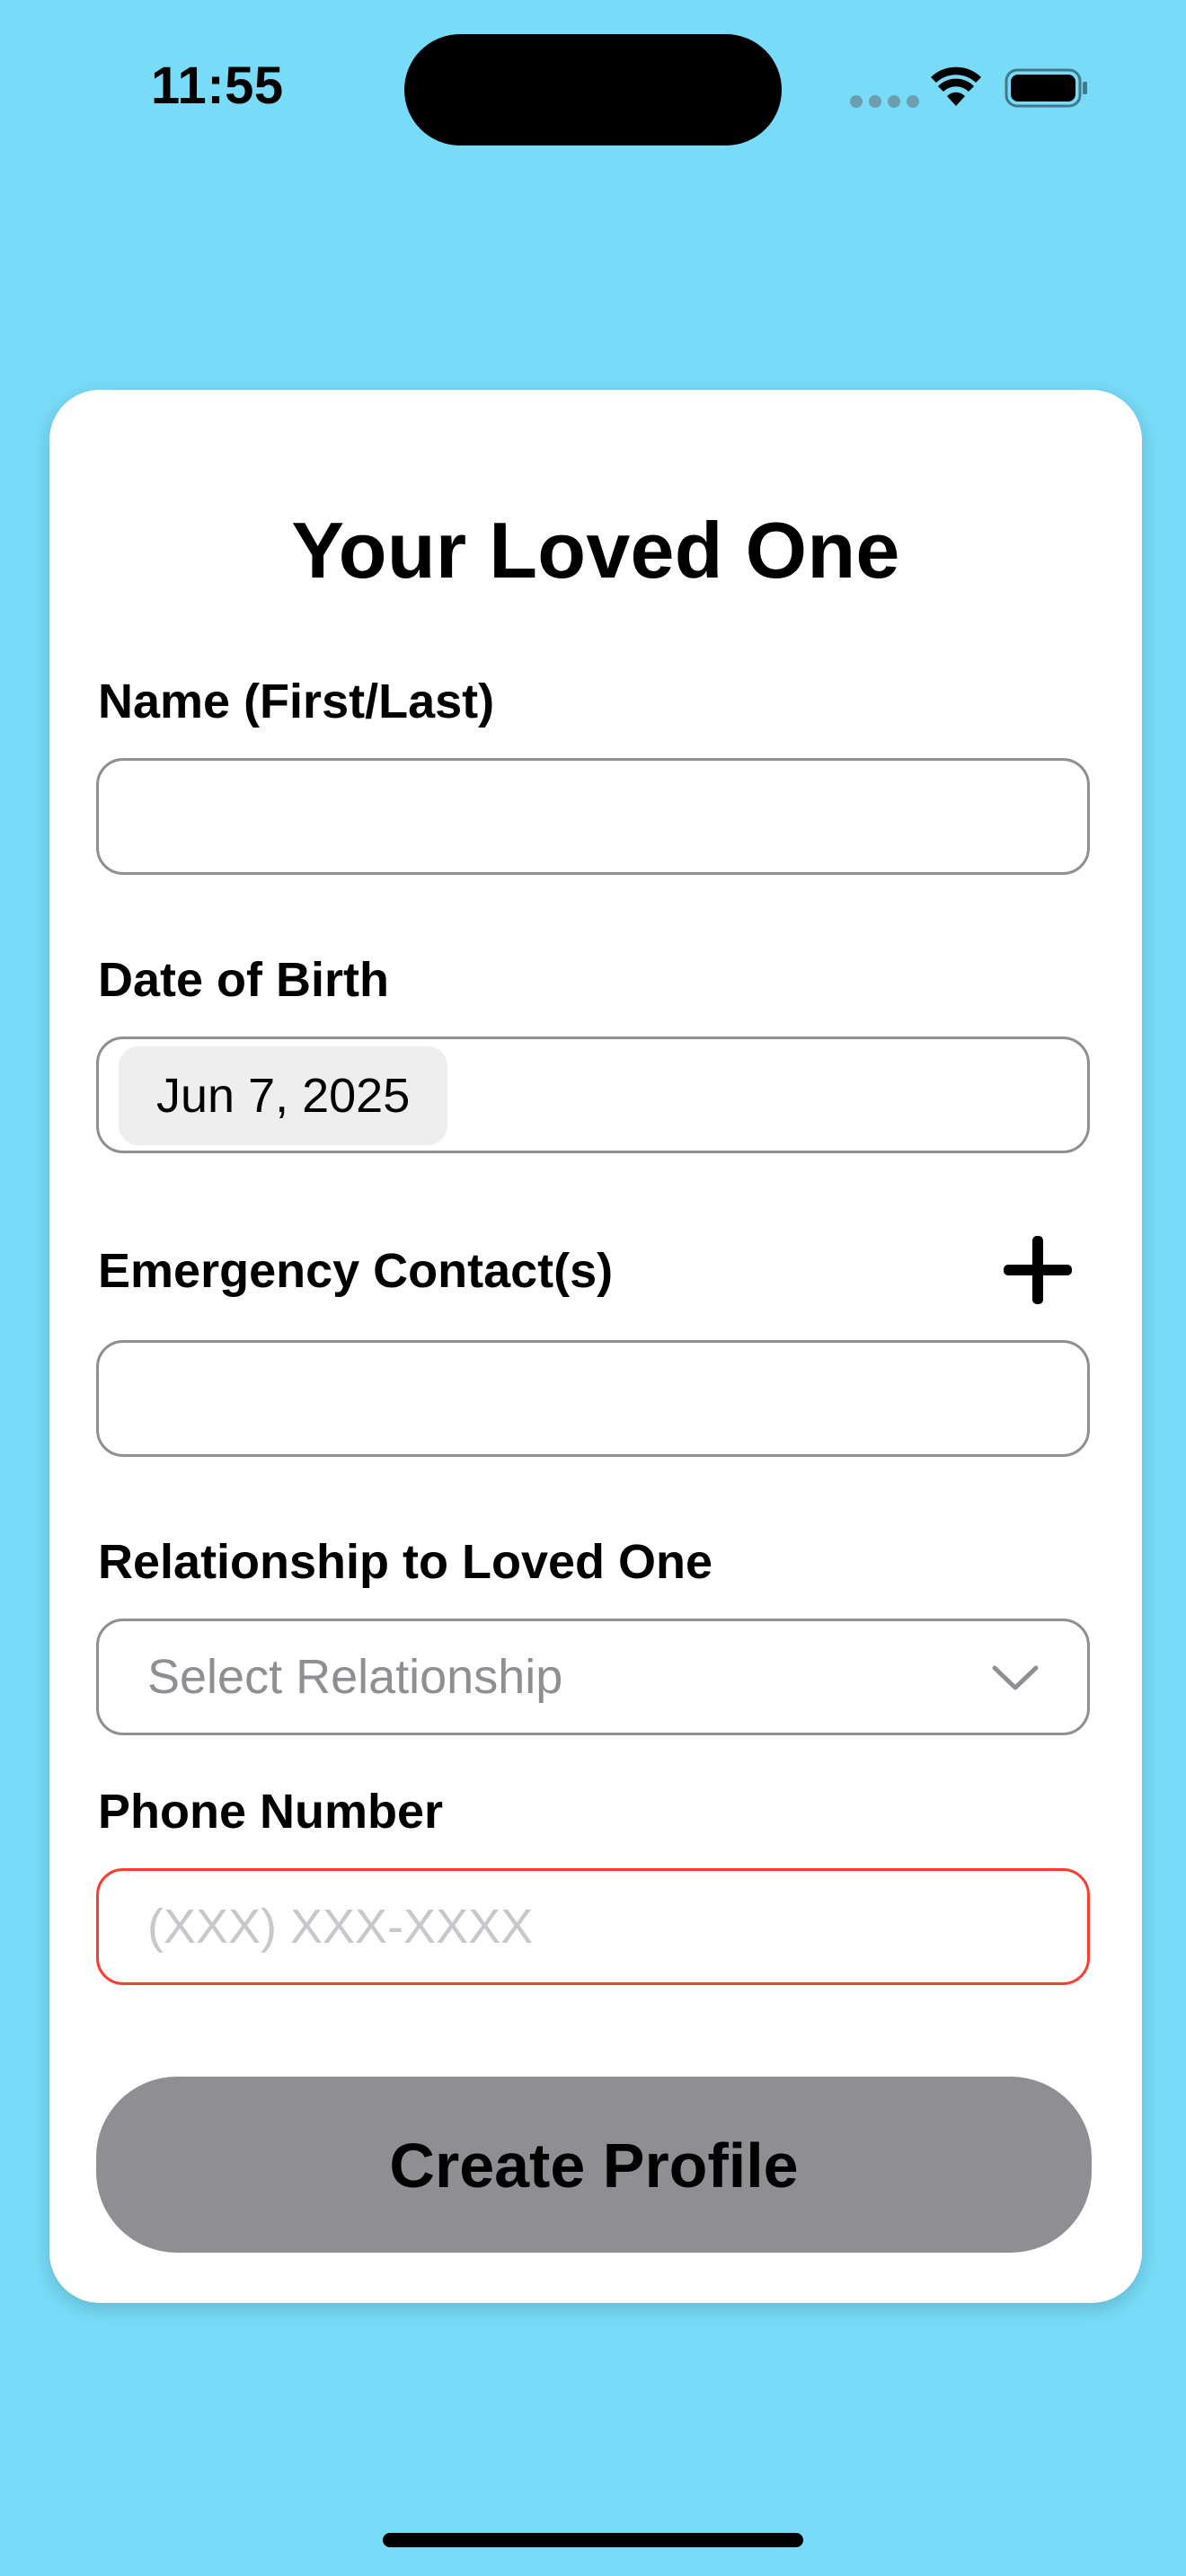 The width and height of the screenshot is (1186, 2576). Describe the element at coordinates (884, 101) in the screenshot. I see `cellular-signal-icon` at that location.